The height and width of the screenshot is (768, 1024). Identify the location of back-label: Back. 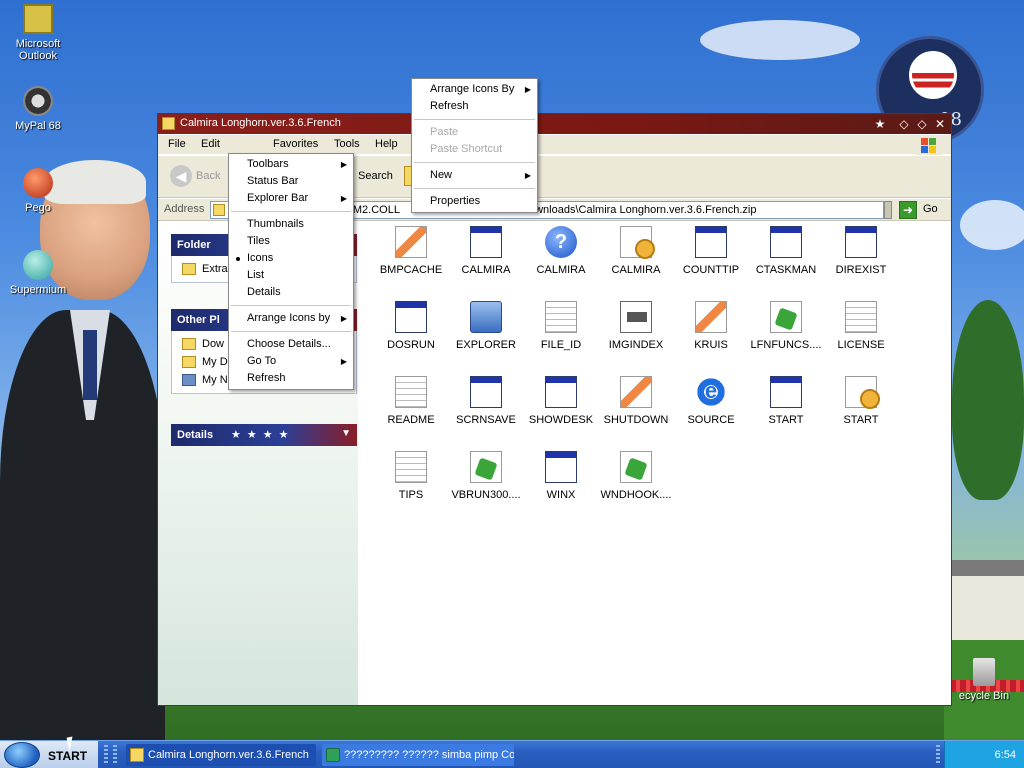
(208, 176).